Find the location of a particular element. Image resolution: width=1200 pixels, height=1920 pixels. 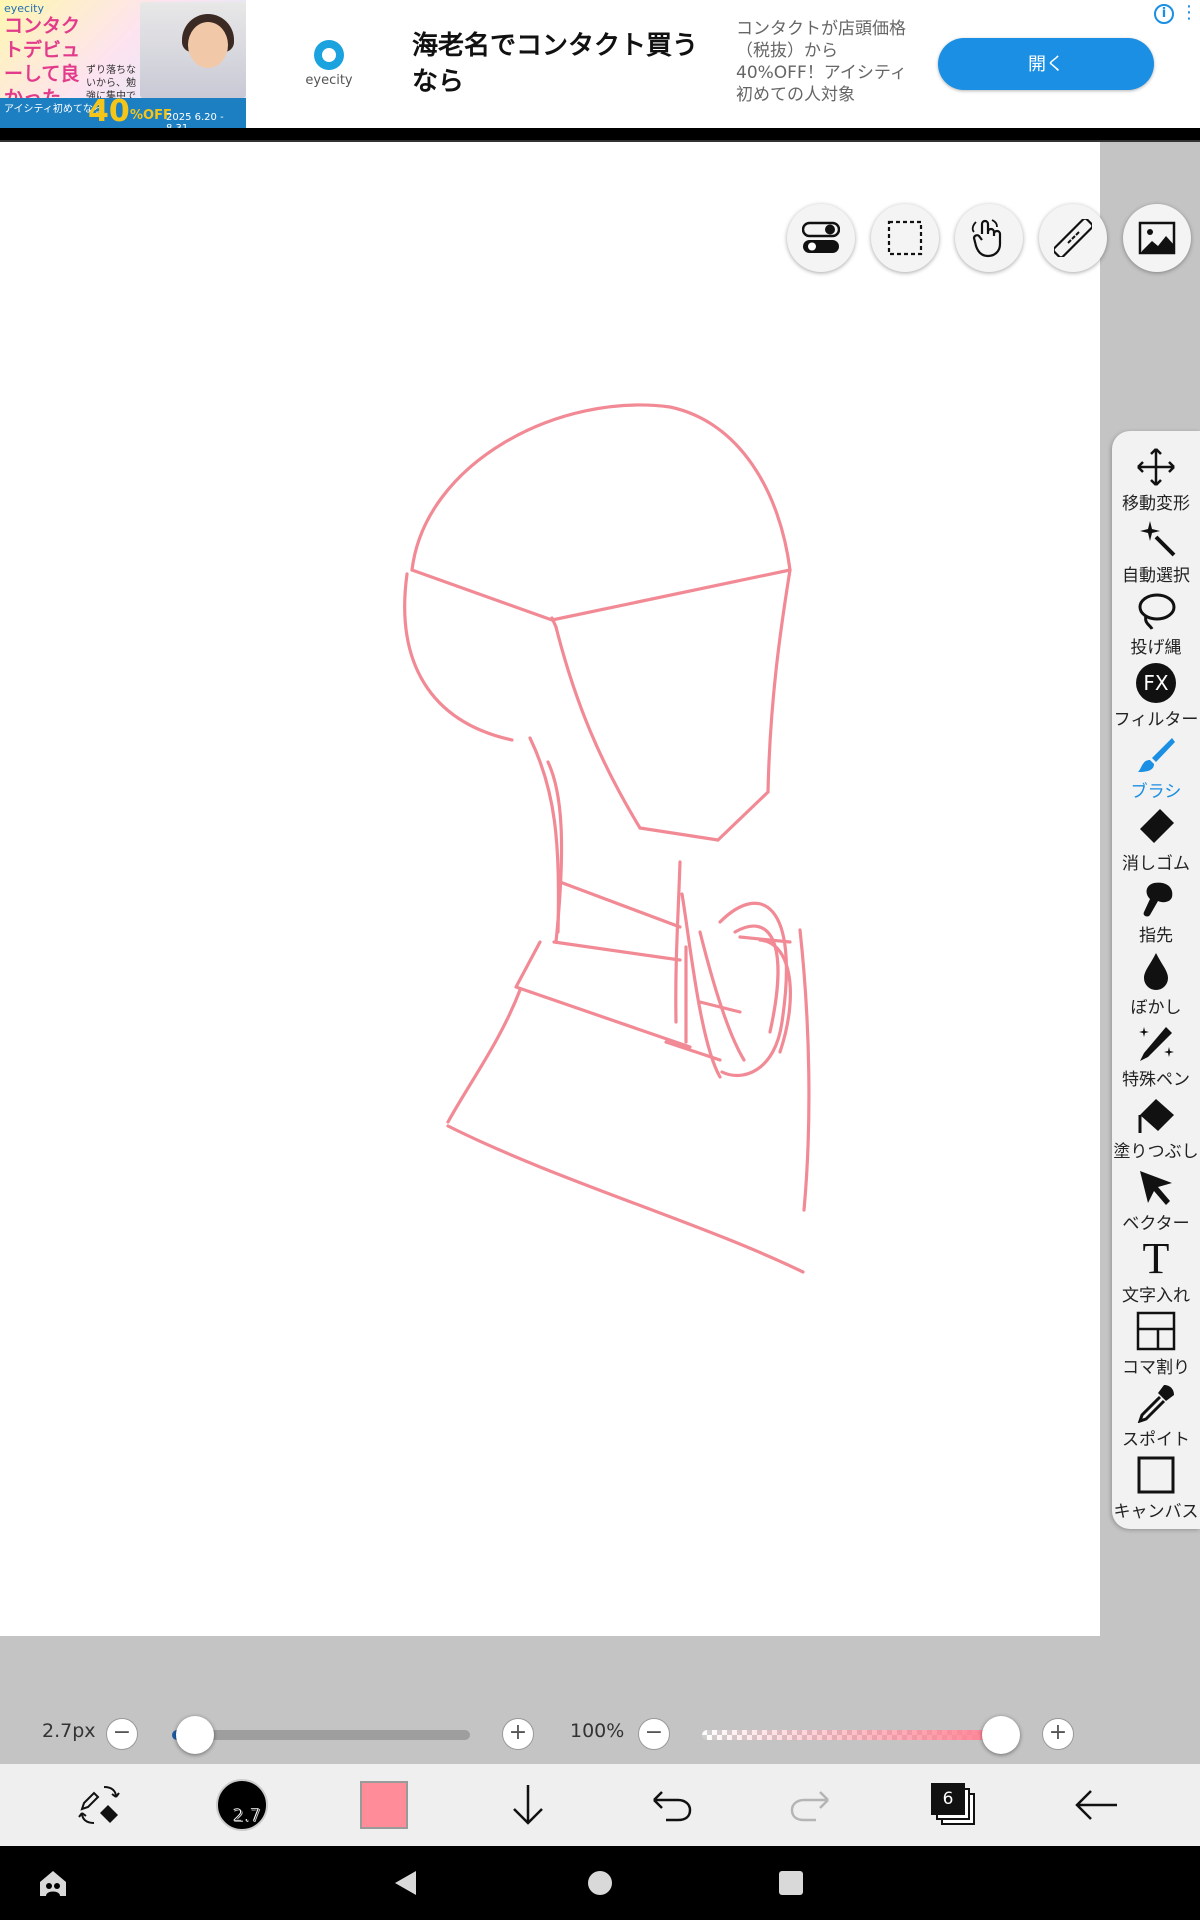

app-home-button is located at coordinates (53, 1883).